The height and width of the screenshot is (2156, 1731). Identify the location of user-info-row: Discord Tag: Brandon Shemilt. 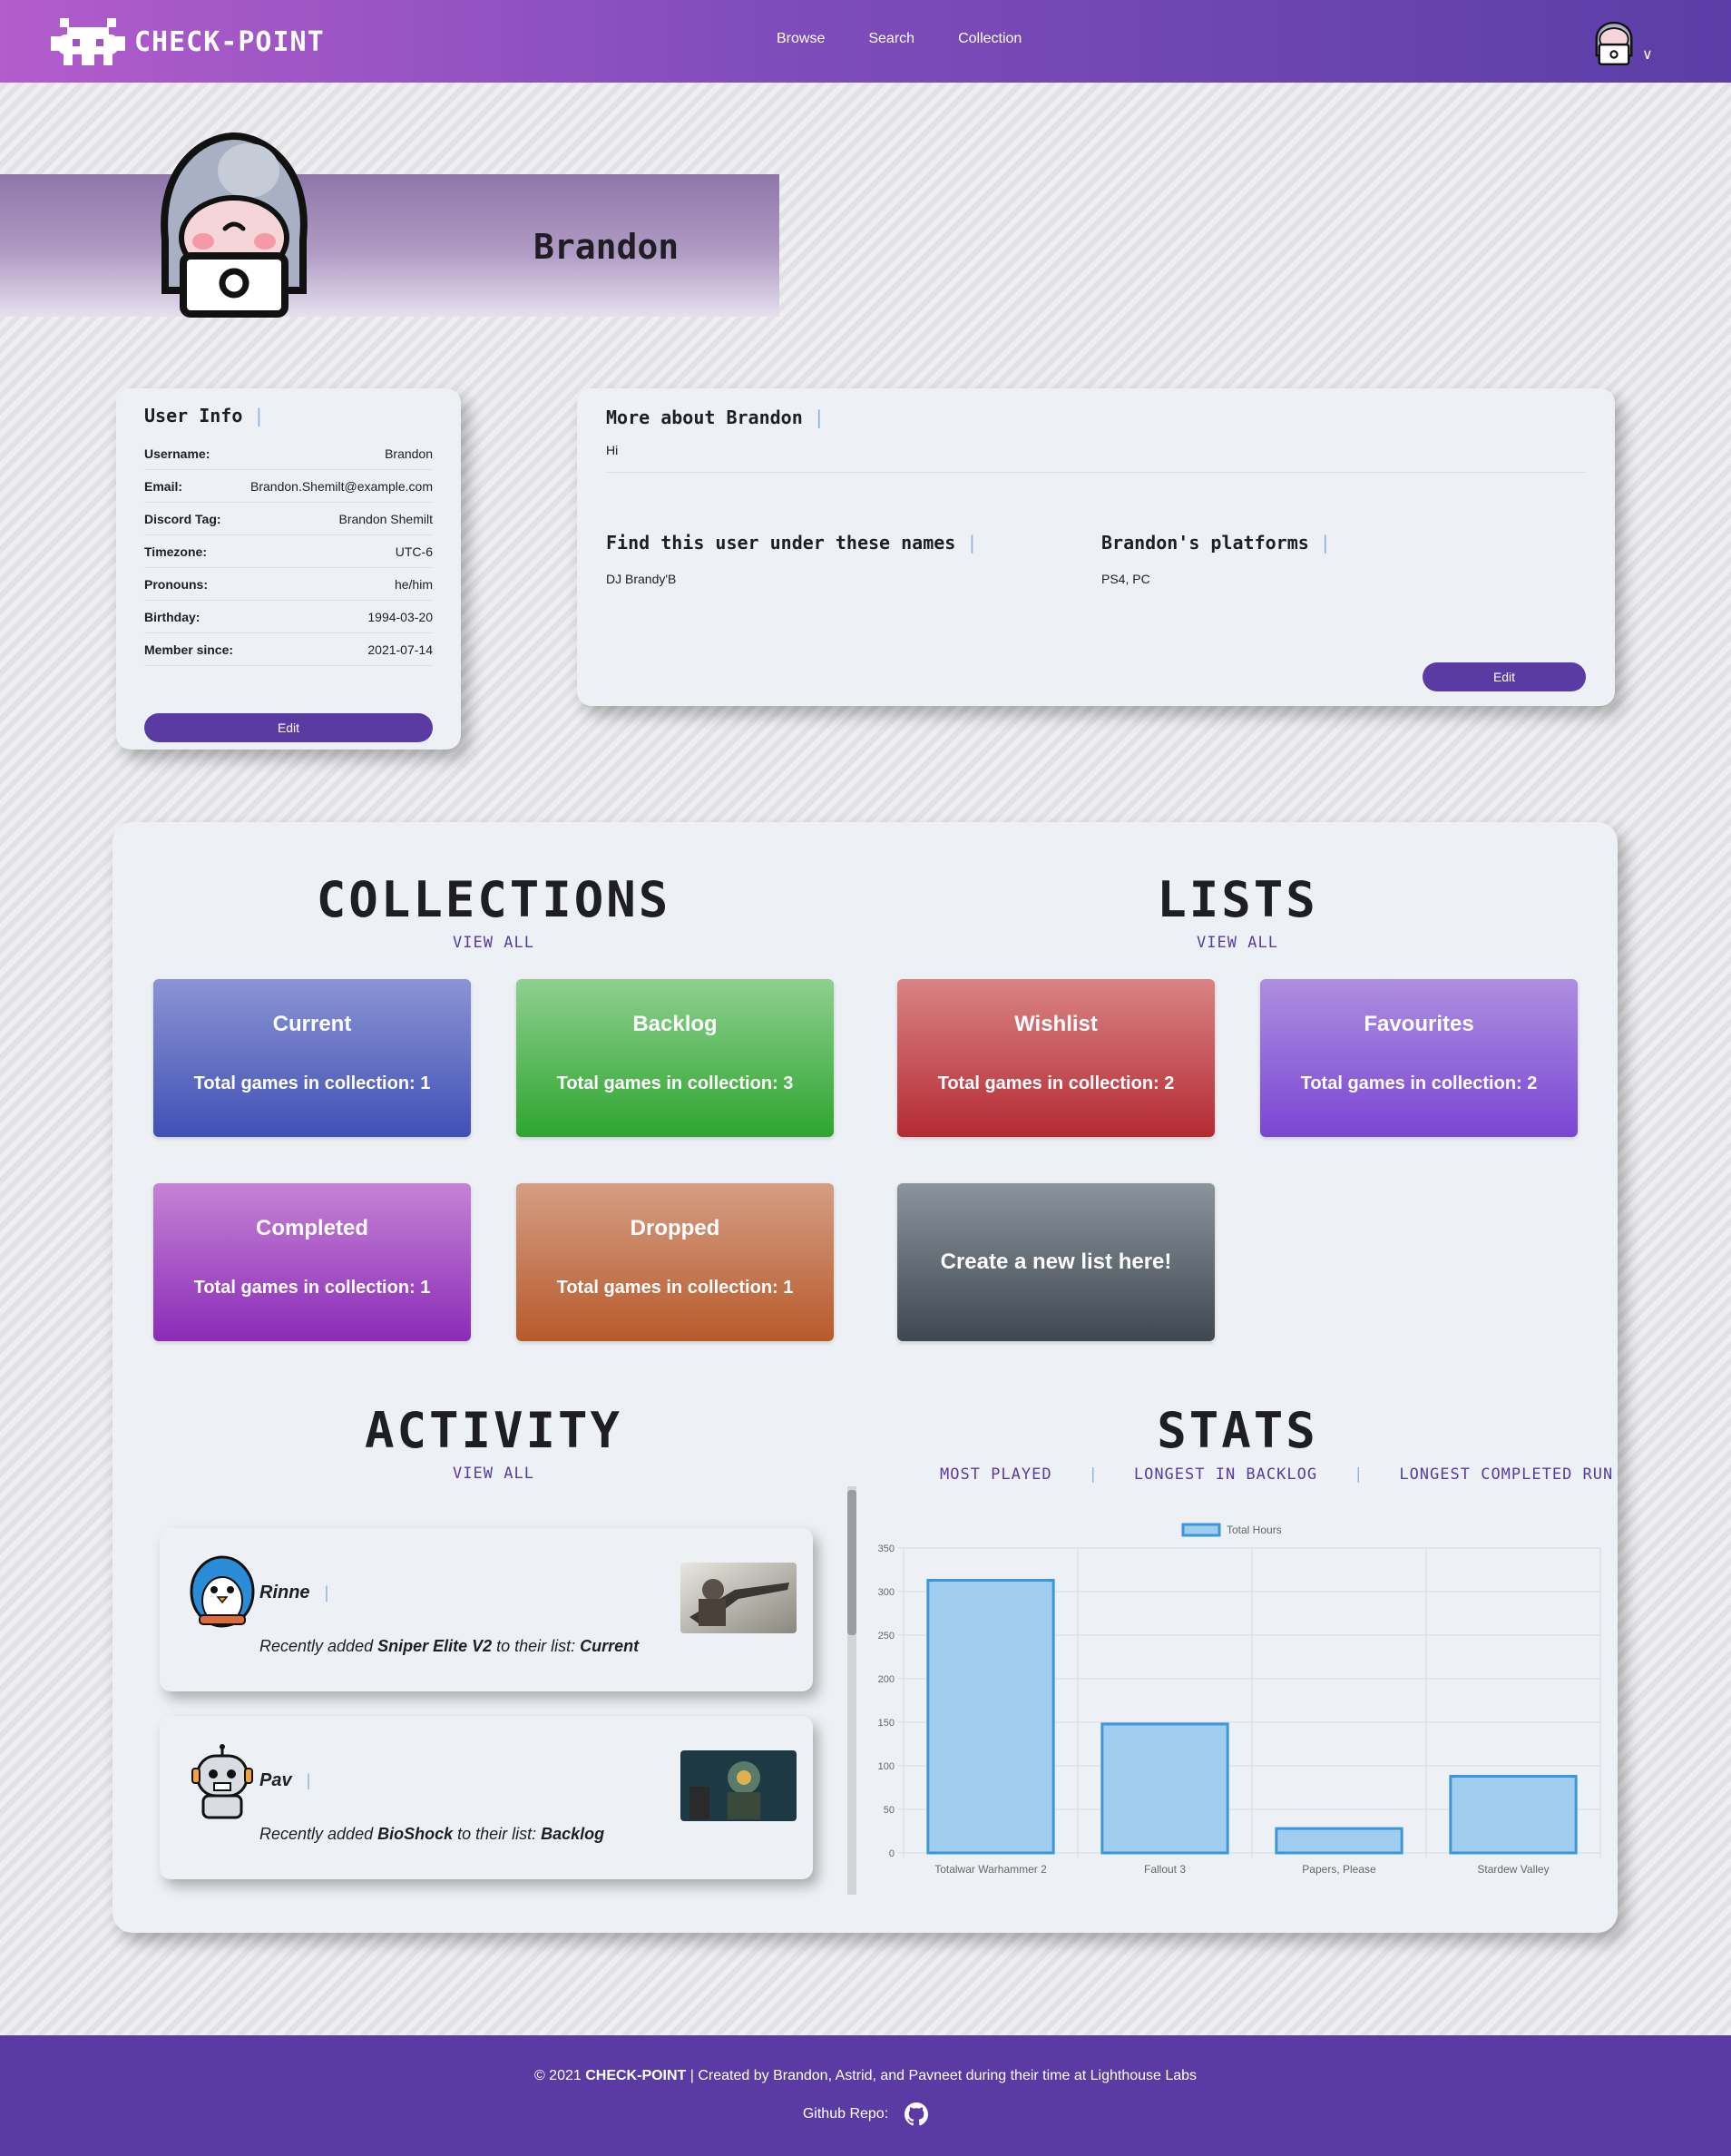
(288, 519).